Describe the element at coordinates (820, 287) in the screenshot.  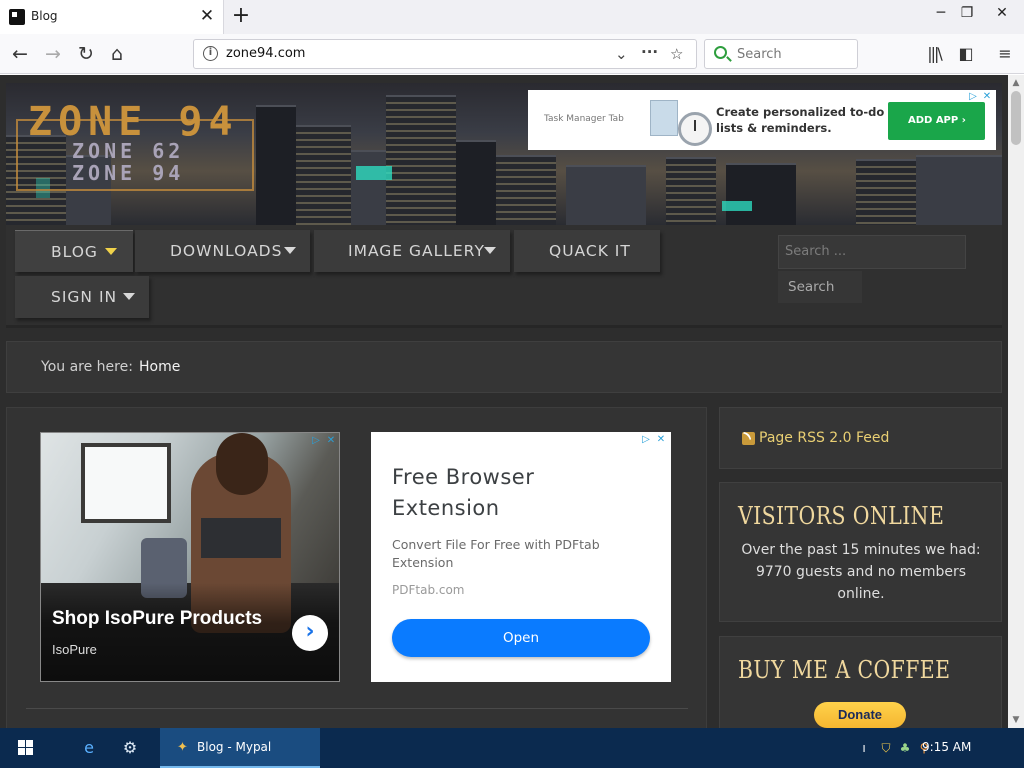
I see `site-search-button: Search` at that location.